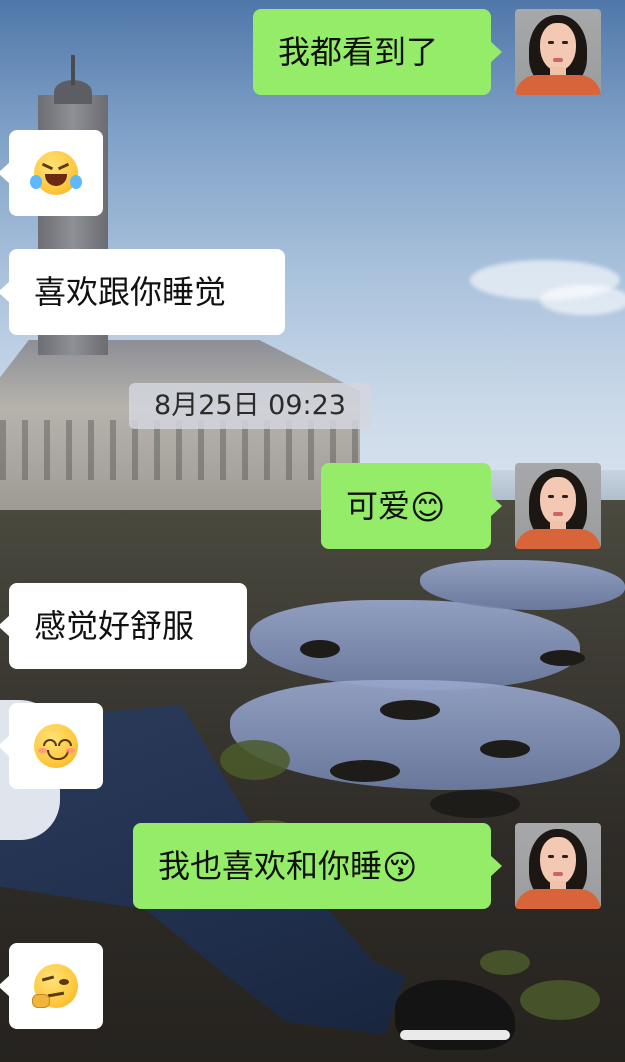 The image size is (625, 1062). I want to click on timestamp-label: 8月25日 09:23, so click(250, 406).